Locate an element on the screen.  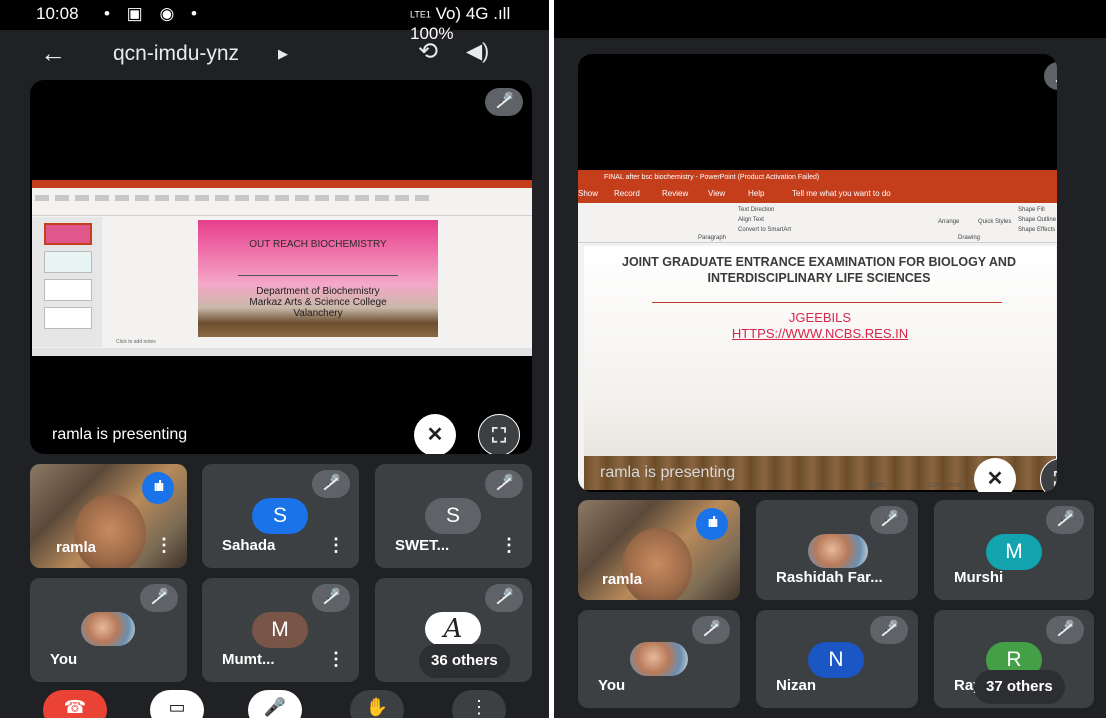
end-call-button: ☎ is located at coordinates (75, 704).